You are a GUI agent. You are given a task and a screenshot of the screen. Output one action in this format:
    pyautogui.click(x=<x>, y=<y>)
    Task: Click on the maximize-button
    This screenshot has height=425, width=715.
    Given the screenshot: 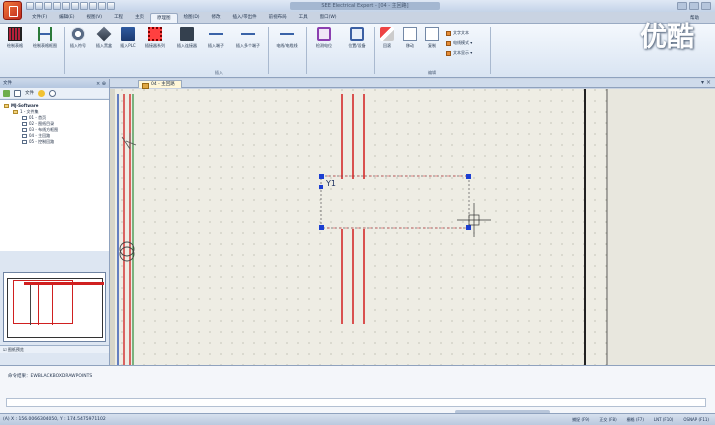 What is the action you would take?
    pyautogui.click(x=694, y=6)
    